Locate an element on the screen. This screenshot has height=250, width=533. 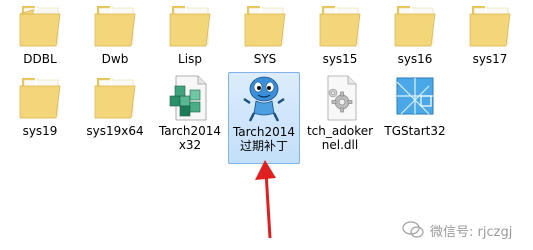
item-label: DDBL is located at coordinates (40, 59).